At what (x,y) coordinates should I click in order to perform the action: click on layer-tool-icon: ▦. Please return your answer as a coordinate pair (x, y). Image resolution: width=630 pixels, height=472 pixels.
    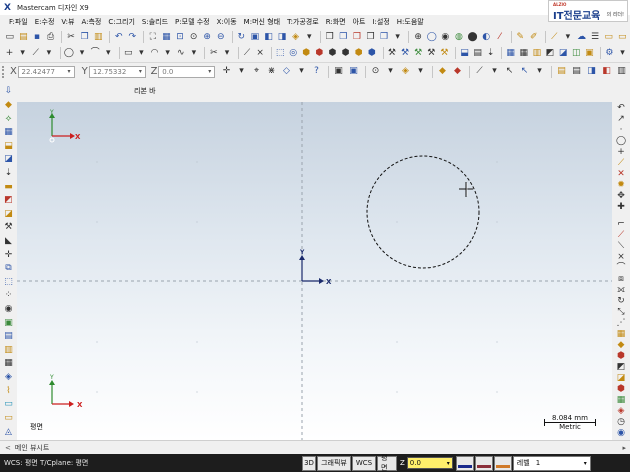
    Looking at the image, I should click on (621, 334).